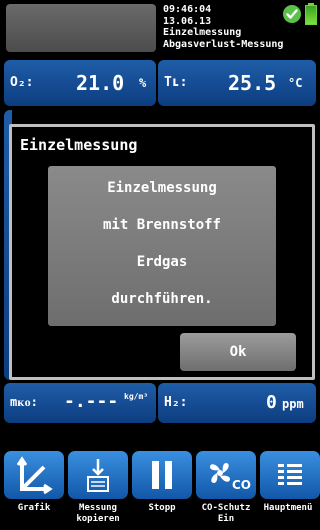 The height and width of the screenshot is (530, 320). I want to click on hauptmenue-label-line-1: Hauptmenü, so click(288, 508).